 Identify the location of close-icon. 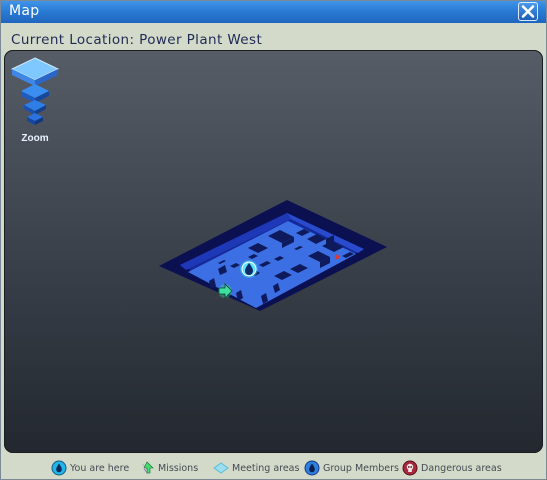
(528, 11).